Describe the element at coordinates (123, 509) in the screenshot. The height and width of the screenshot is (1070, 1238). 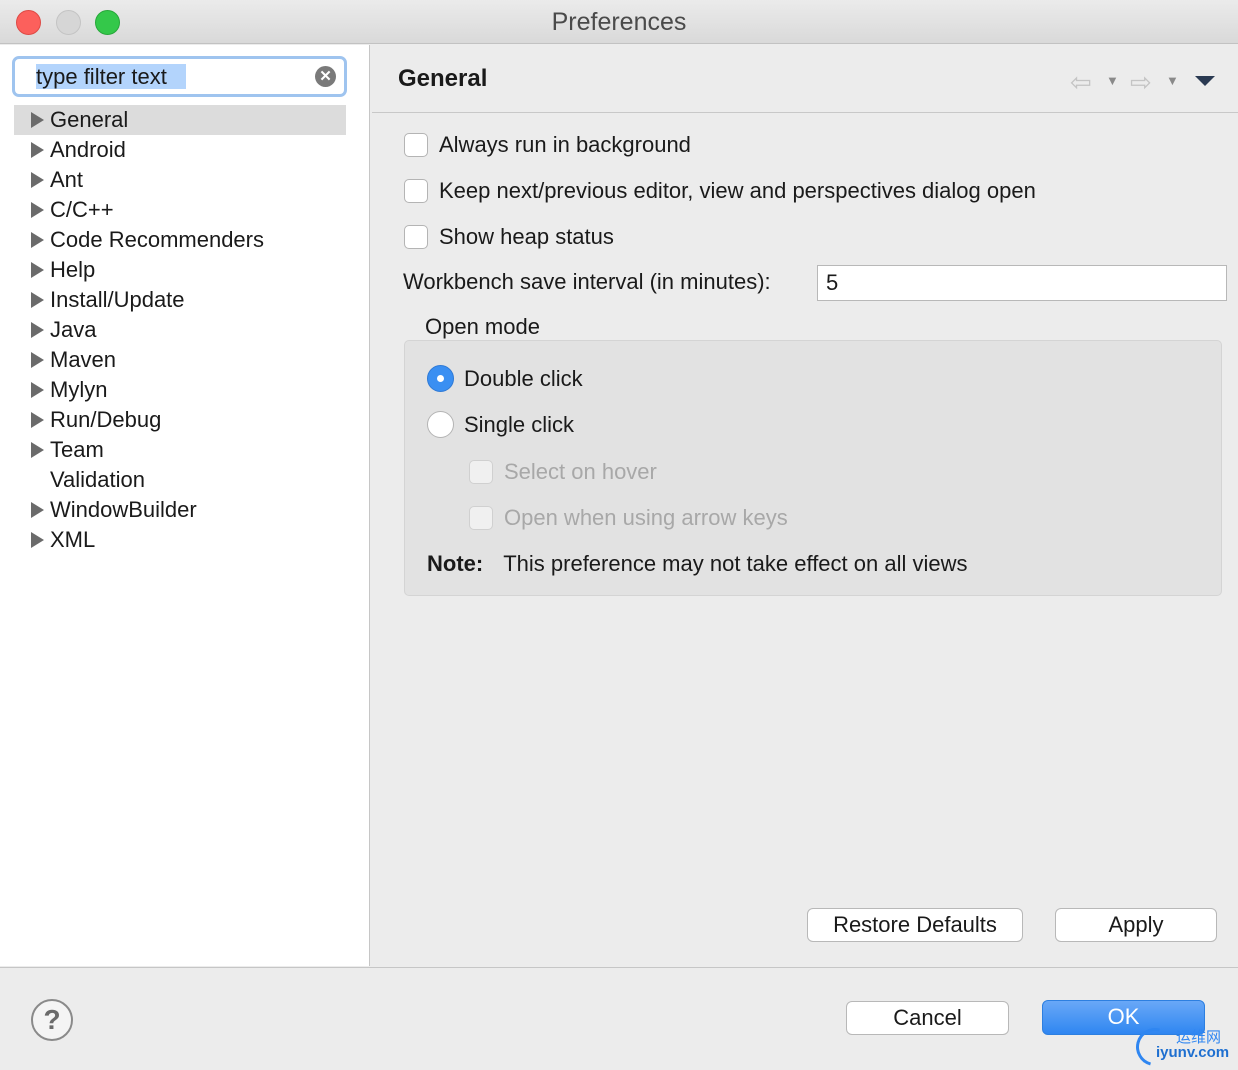
I see `tree-item-label: WindowBuilder` at that location.